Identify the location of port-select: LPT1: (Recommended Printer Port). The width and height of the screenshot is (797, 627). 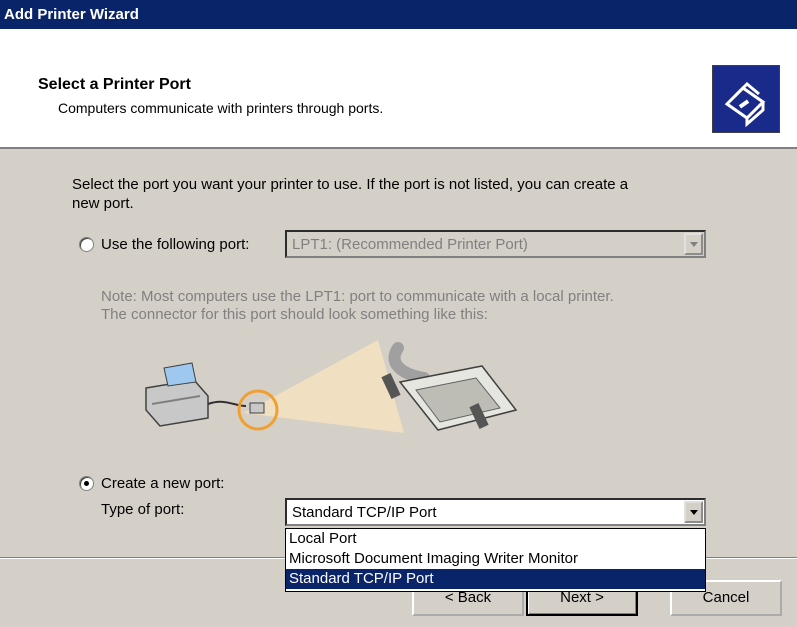
(495, 244).